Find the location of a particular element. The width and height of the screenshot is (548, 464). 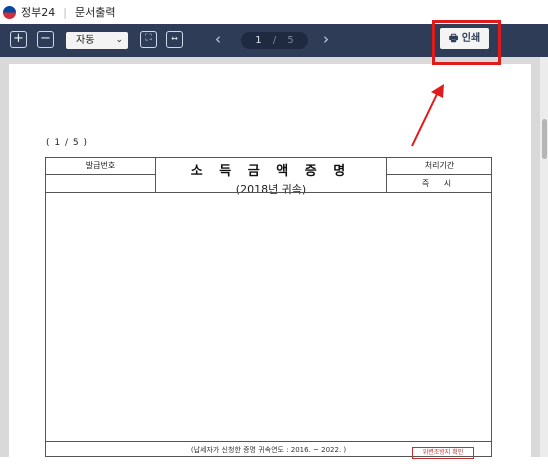

zoom-select: 자동 ⌄ is located at coordinates (97, 40).